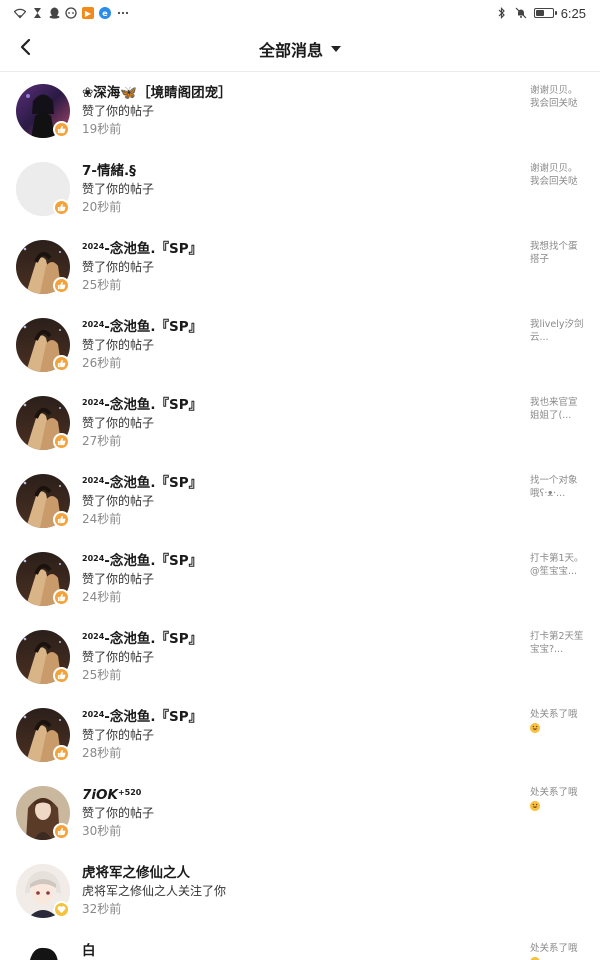 The height and width of the screenshot is (960, 600). What do you see at coordinates (300, 813) in the screenshot?
I see `message-row: 7iOK+520 赞了你的帖子 30秒前 处关系了哦` at bounding box center [300, 813].